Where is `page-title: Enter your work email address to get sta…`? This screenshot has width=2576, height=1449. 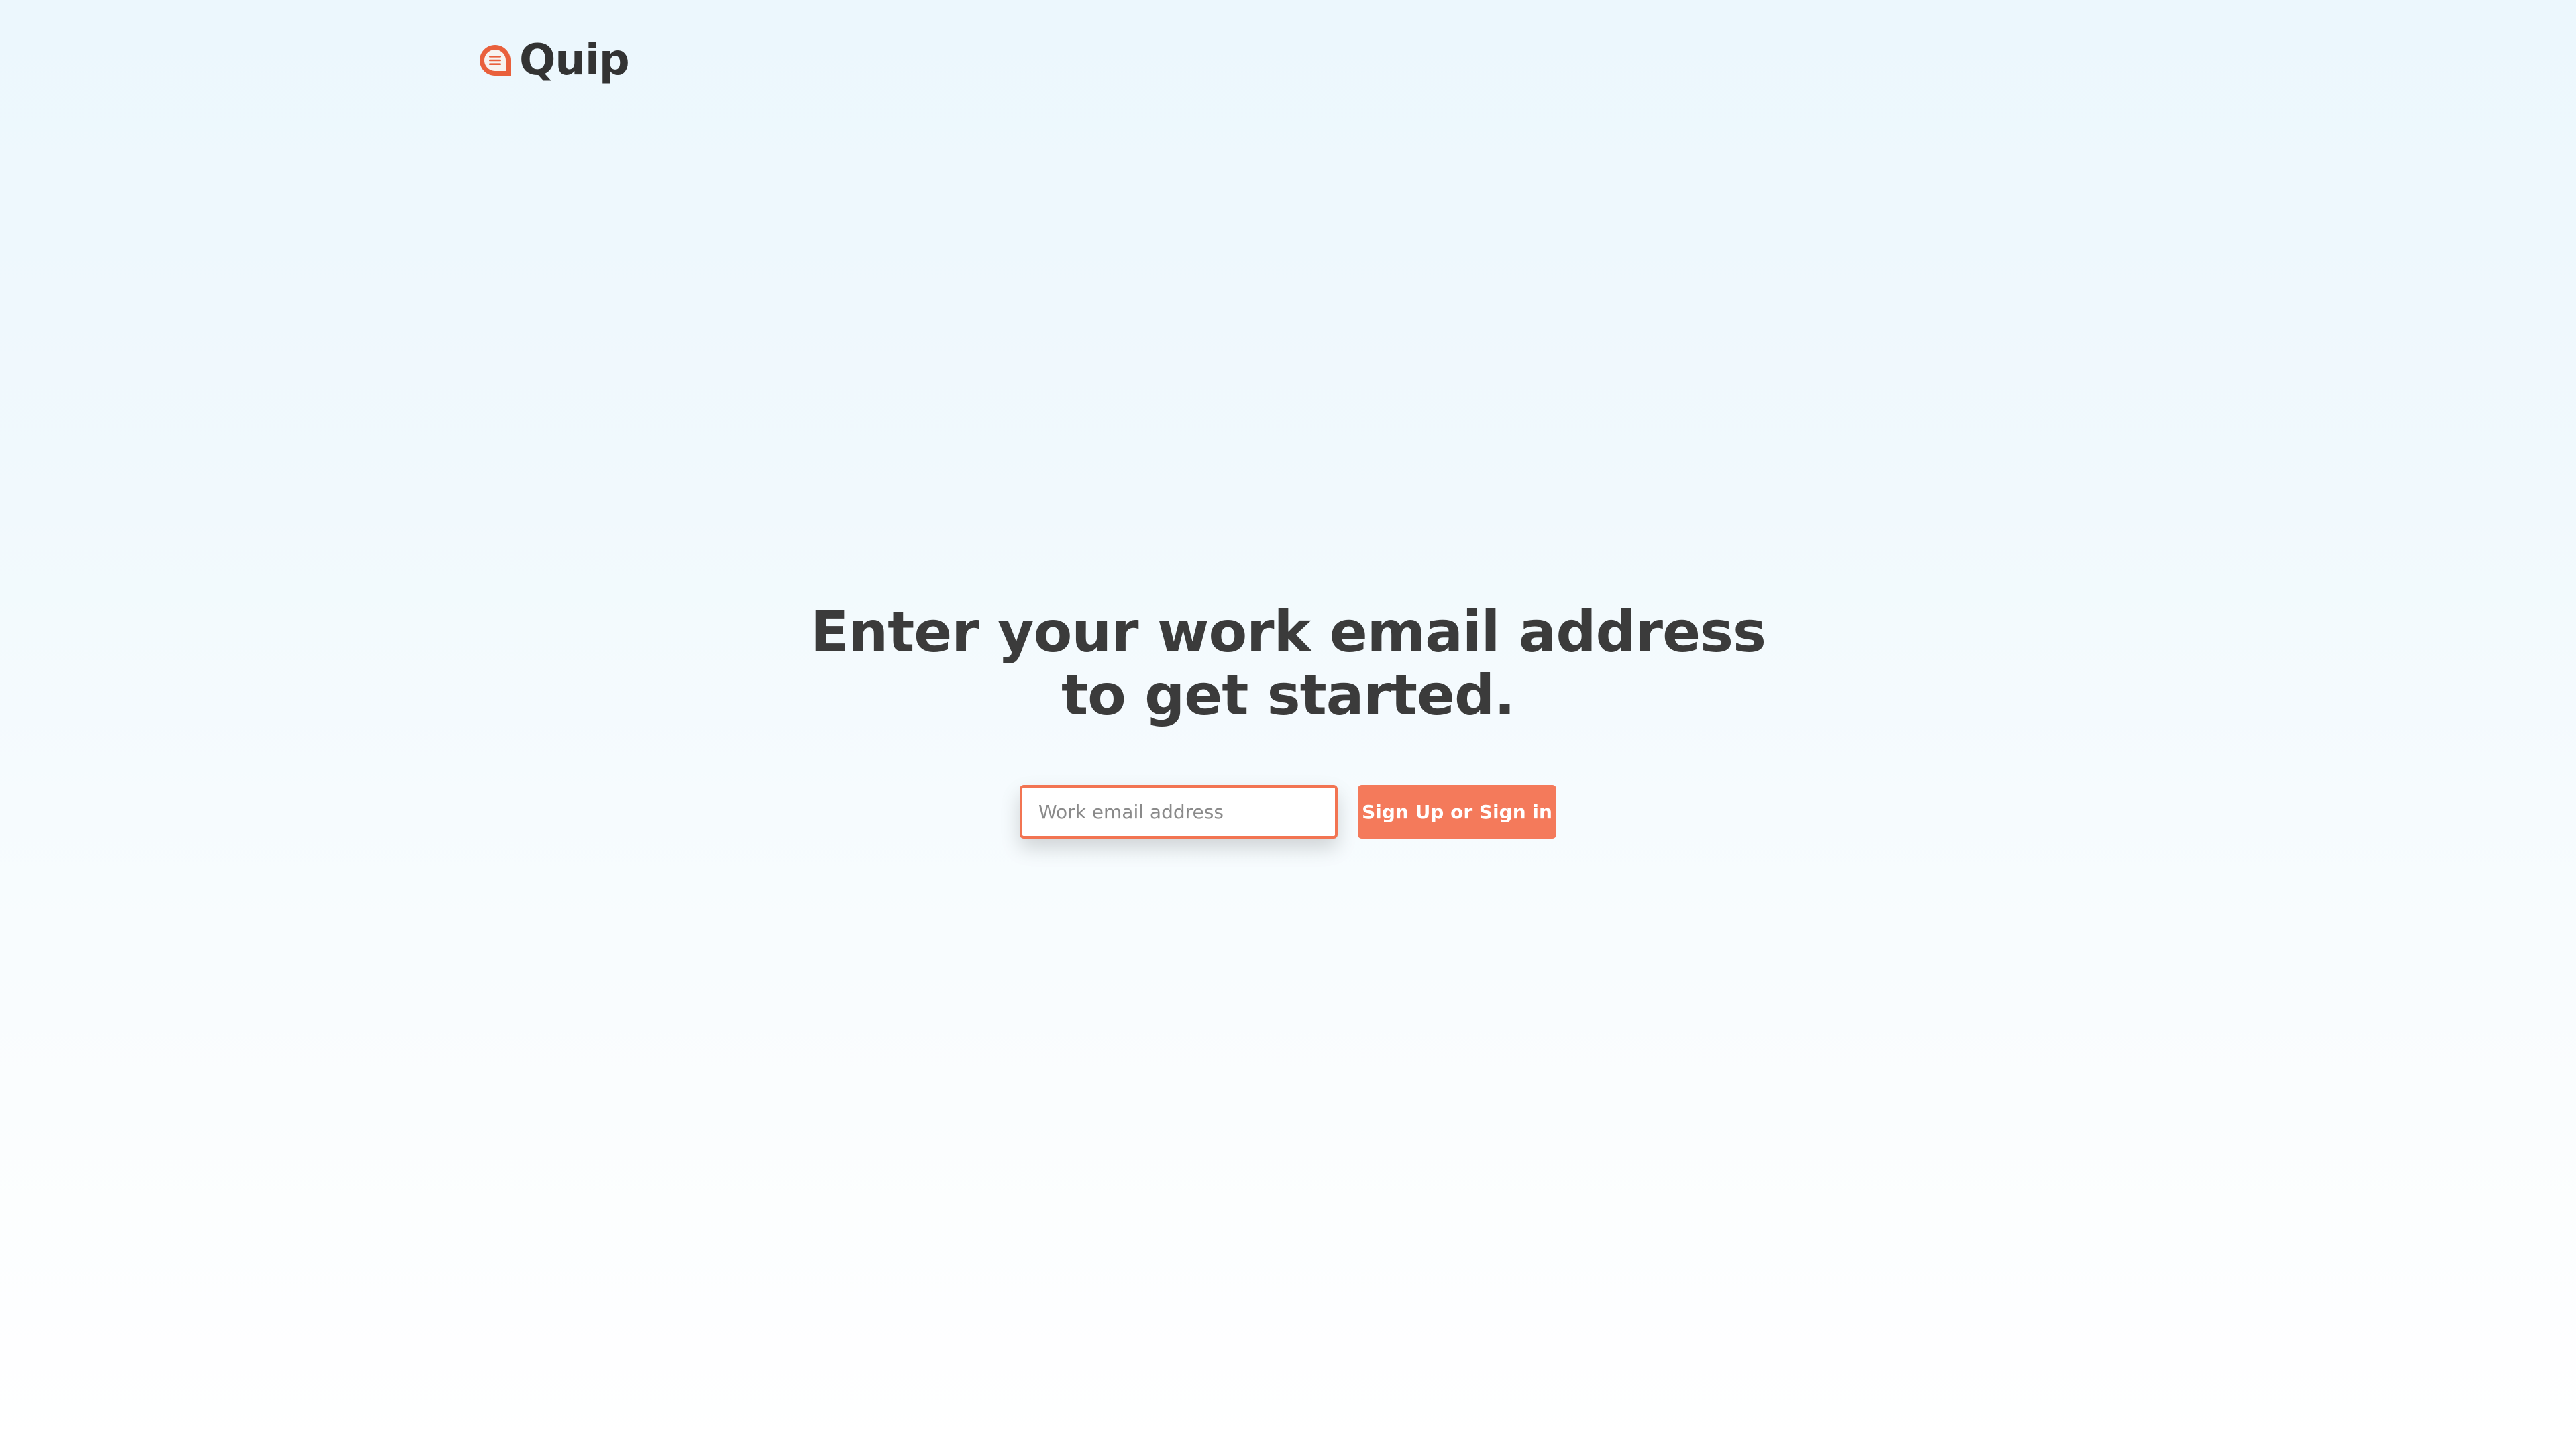 page-title: Enter your work email address to get sta… is located at coordinates (1288, 663).